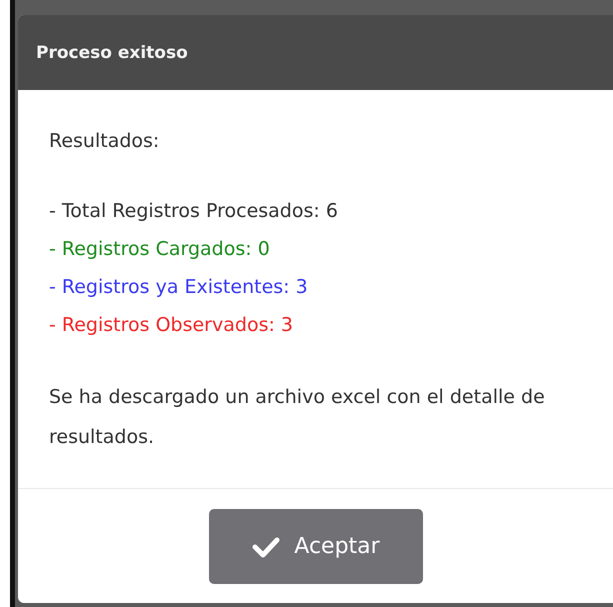 Image resolution: width=613 pixels, height=607 pixels. What do you see at coordinates (104, 141) in the screenshot?
I see `results-heading: Resultados:` at bounding box center [104, 141].